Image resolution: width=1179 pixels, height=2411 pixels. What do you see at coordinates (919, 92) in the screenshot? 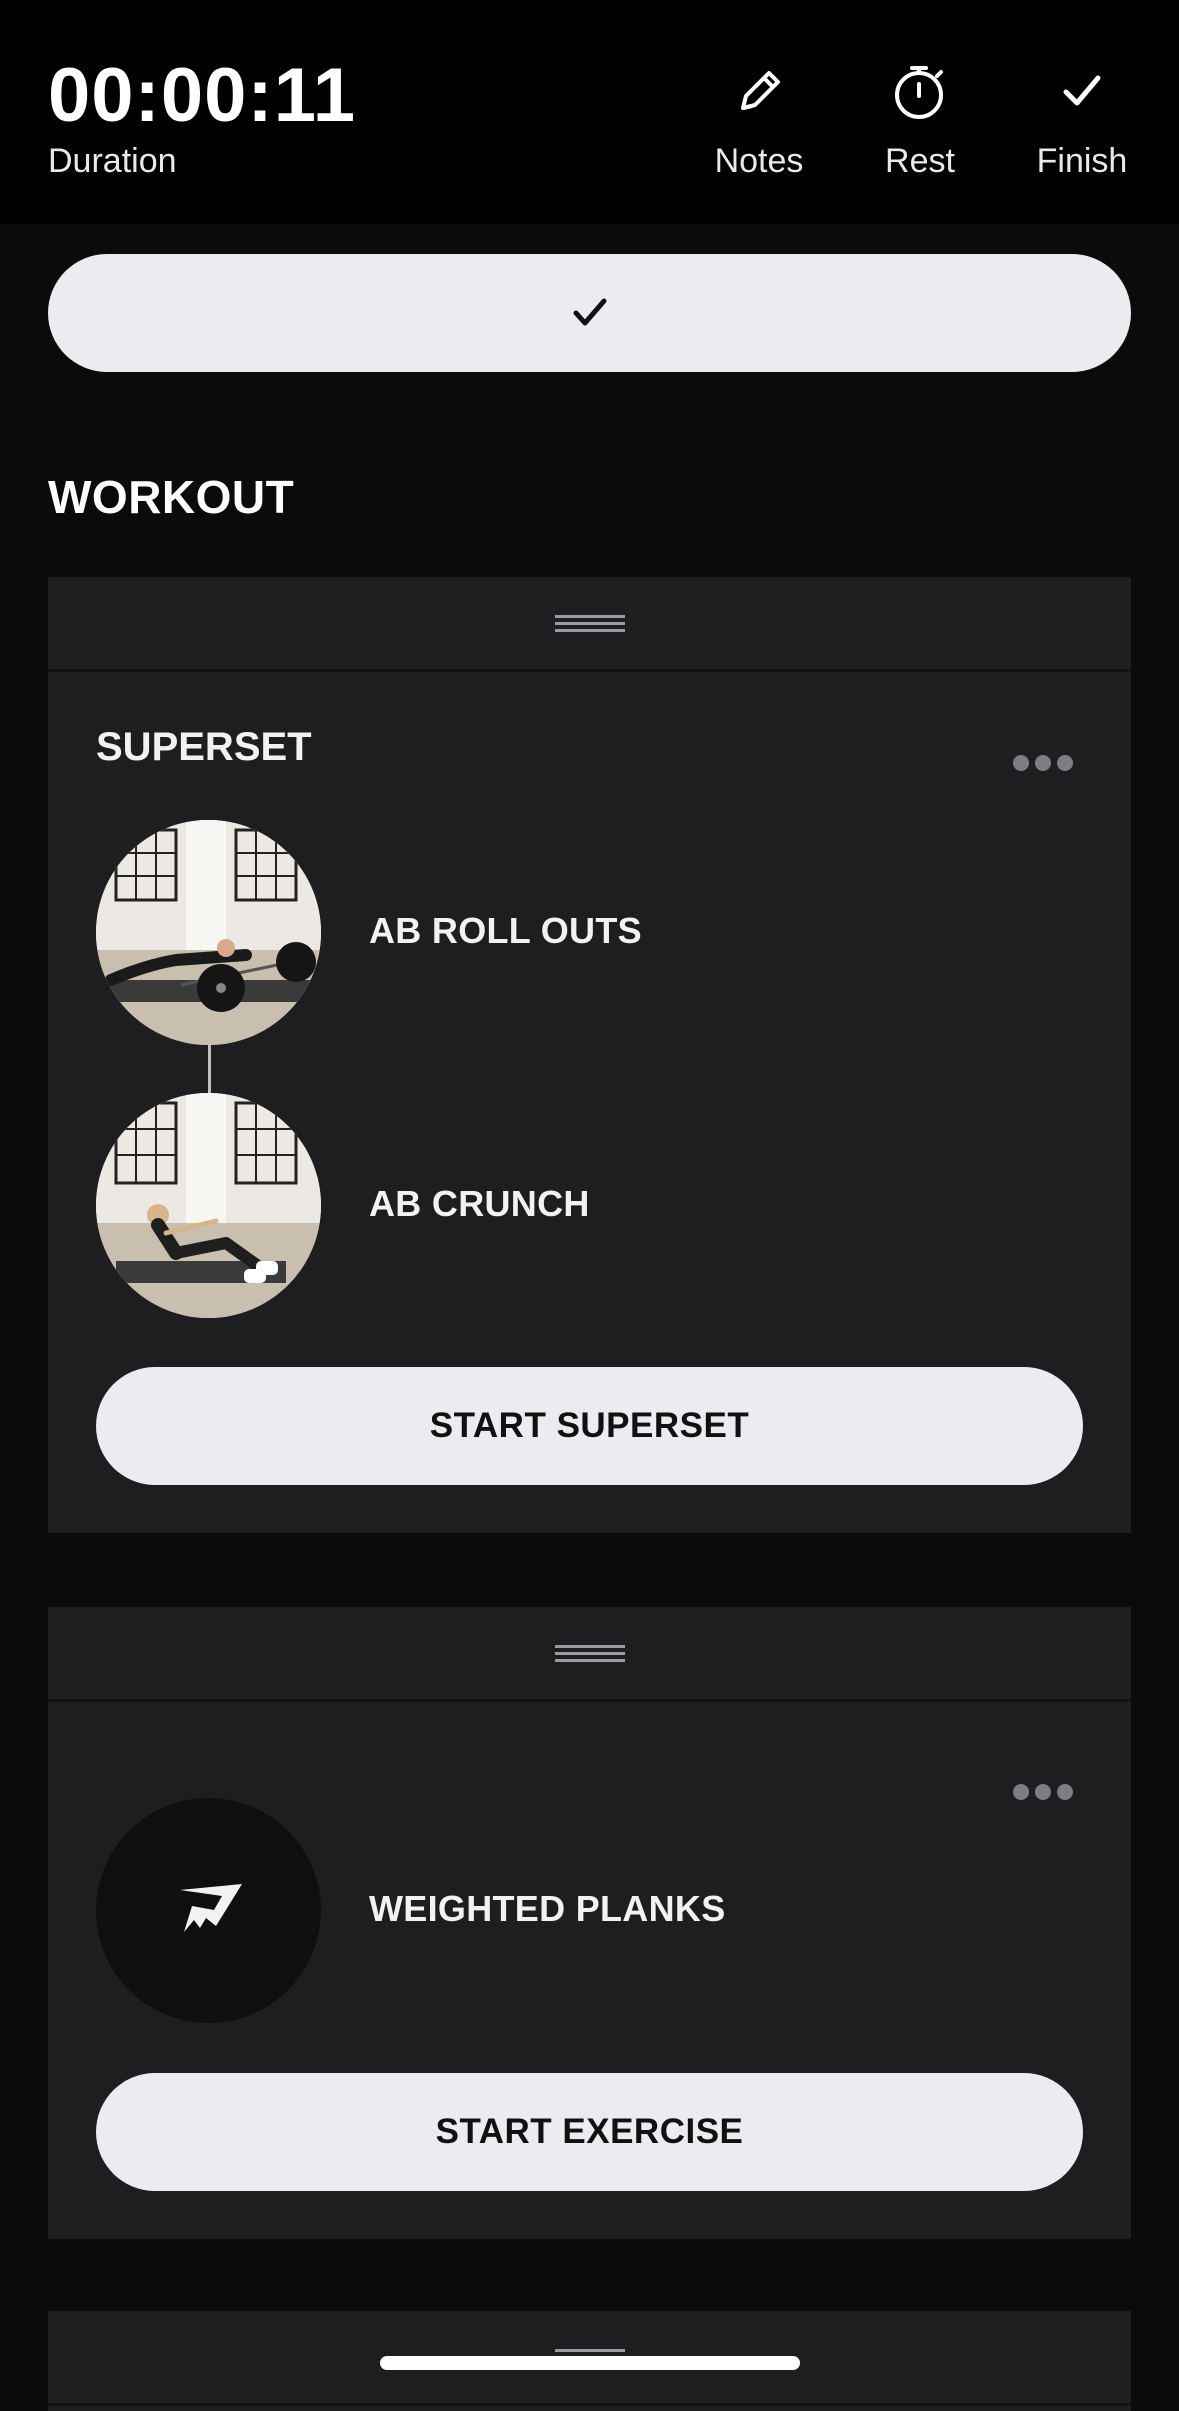
I see `stopwatch-icon` at bounding box center [919, 92].